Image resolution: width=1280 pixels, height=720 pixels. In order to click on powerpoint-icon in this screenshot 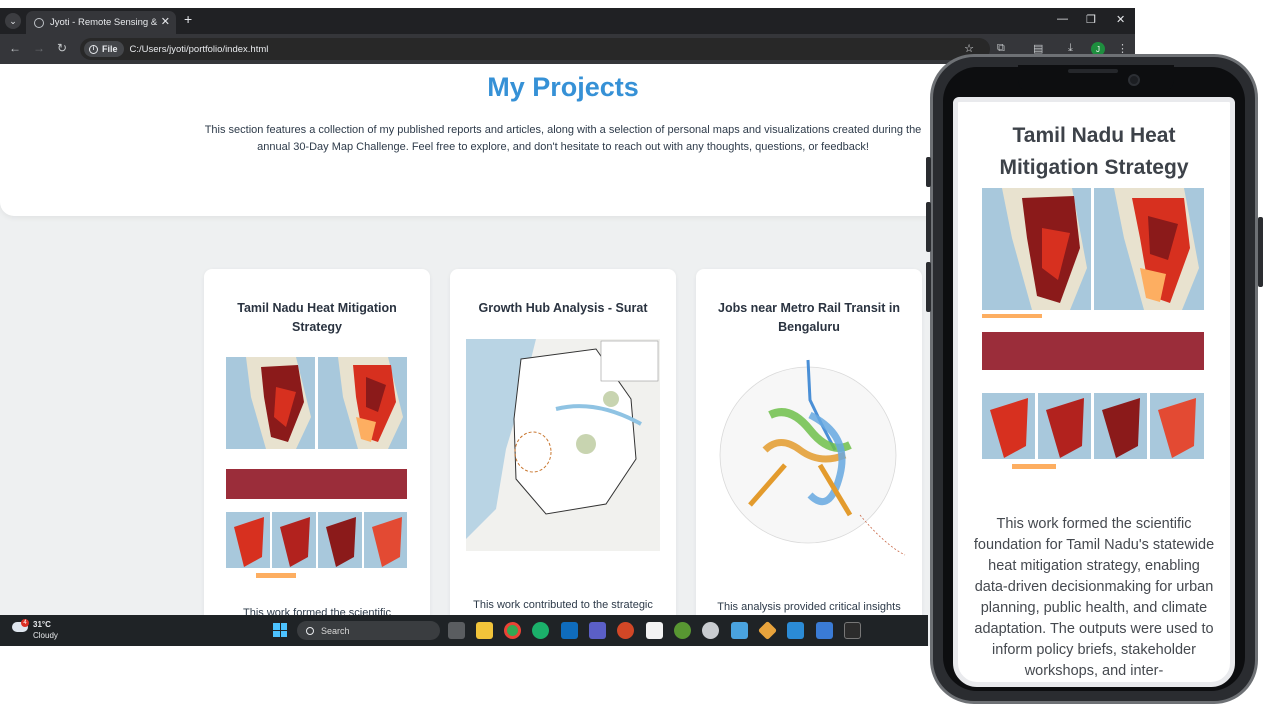, I will do `click(625, 630)`.